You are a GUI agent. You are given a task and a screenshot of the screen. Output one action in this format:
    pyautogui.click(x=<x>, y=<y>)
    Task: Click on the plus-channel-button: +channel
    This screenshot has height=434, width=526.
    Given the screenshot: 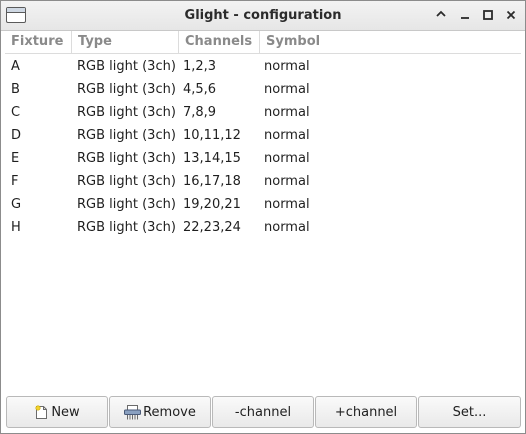 What is the action you would take?
    pyautogui.click(x=366, y=412)
    